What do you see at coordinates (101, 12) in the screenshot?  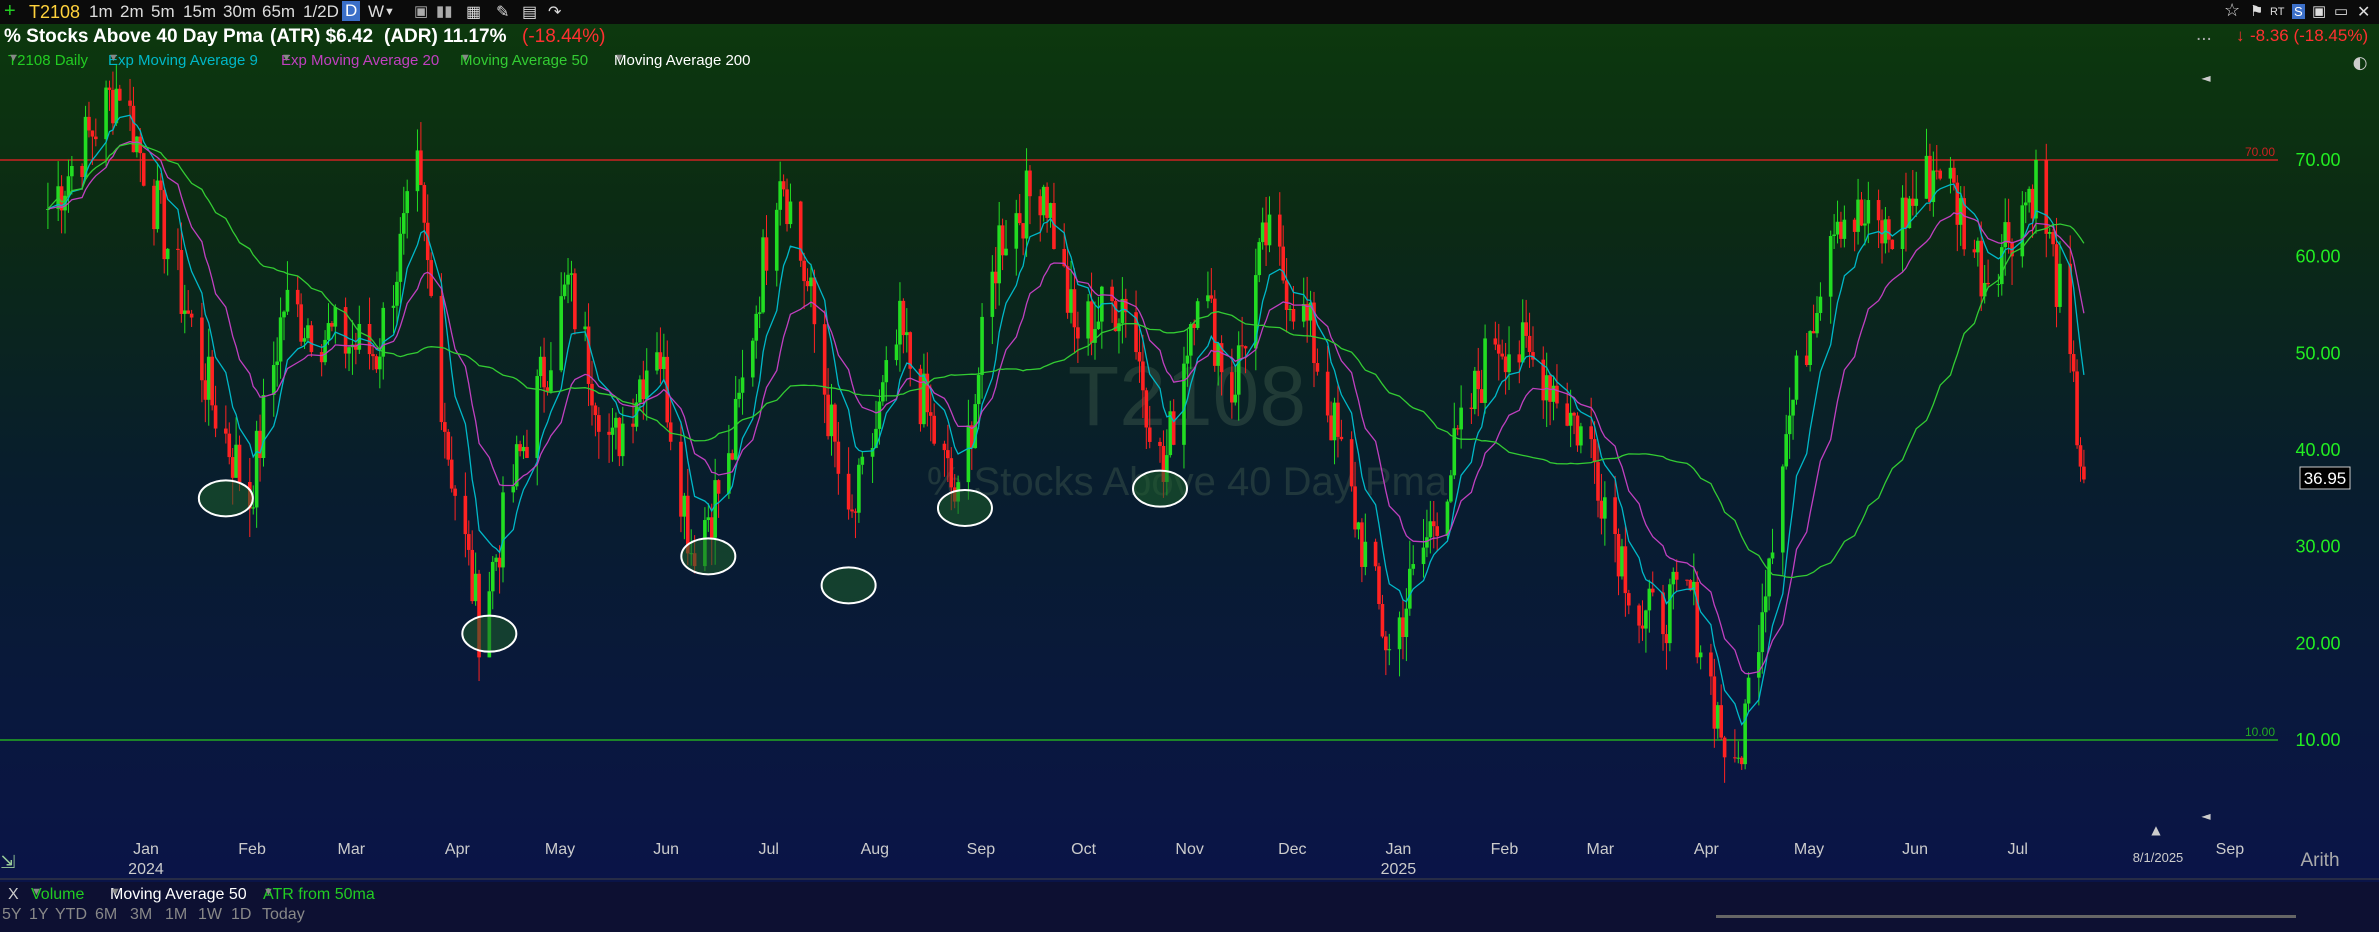 I see `timeframe-1m: 1m` at bounding box center [101, 12].